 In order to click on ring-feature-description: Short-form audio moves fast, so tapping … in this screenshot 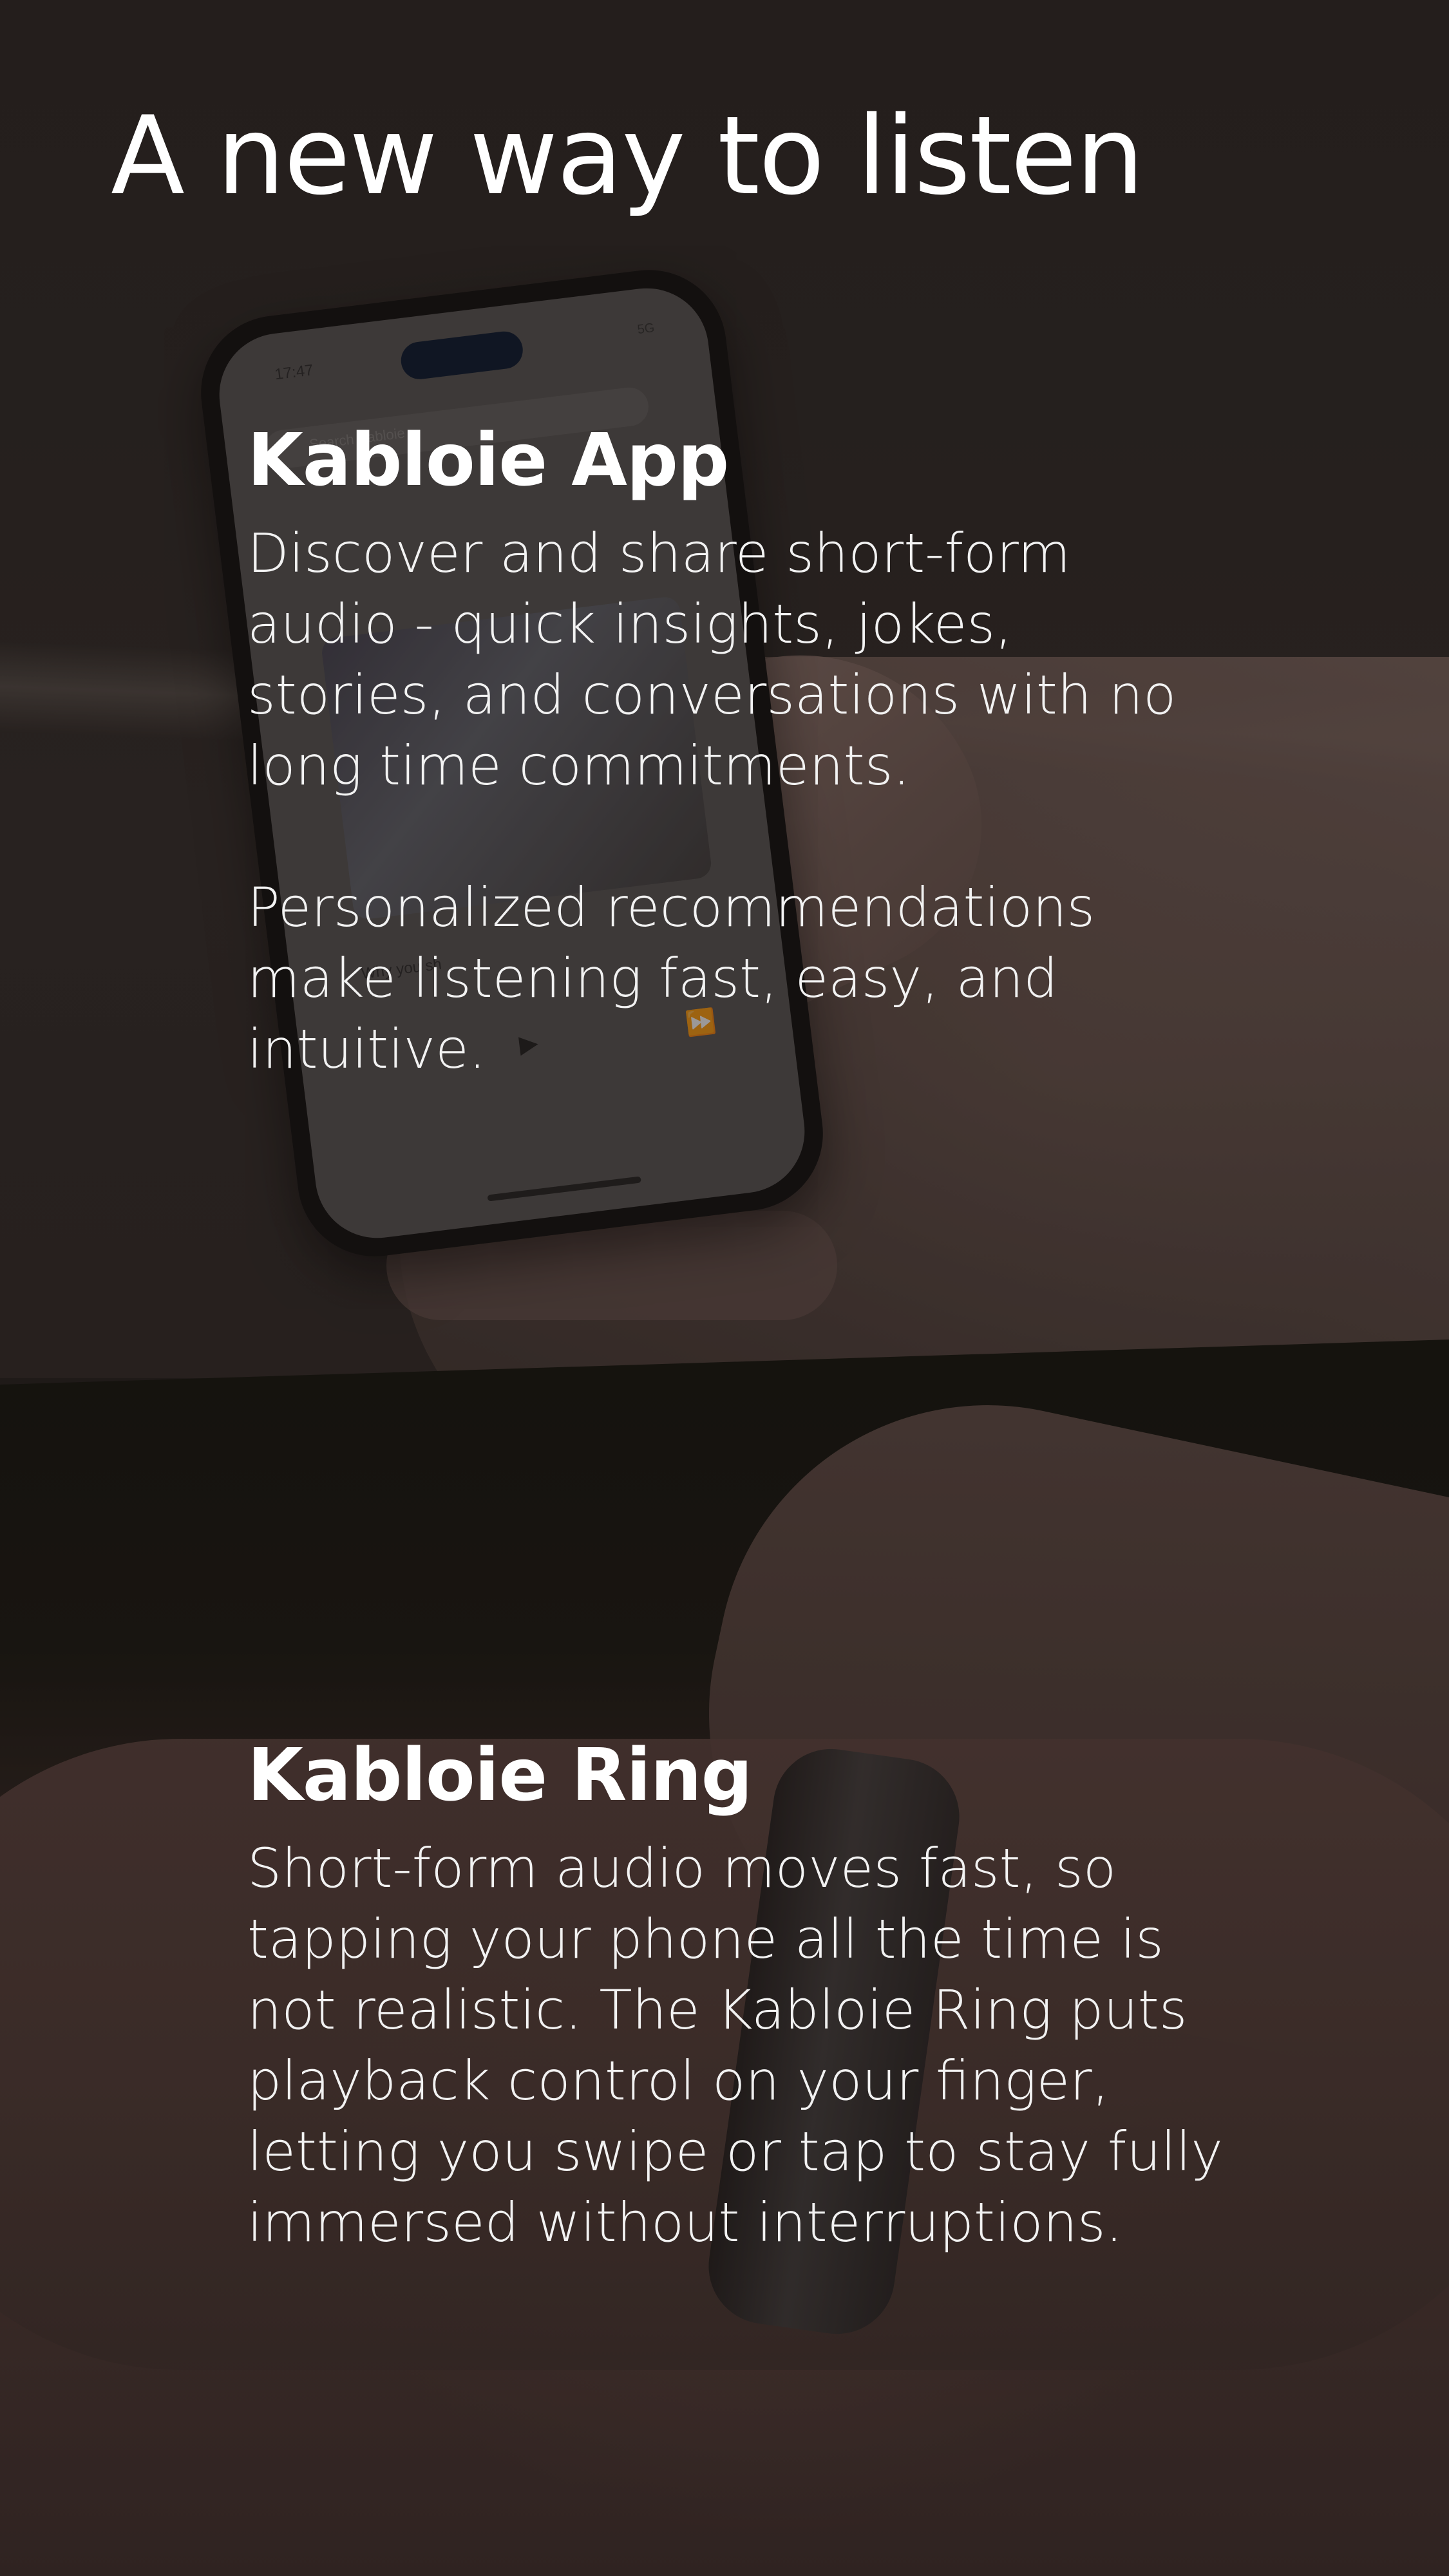, I will do `click(735, 2046)`.